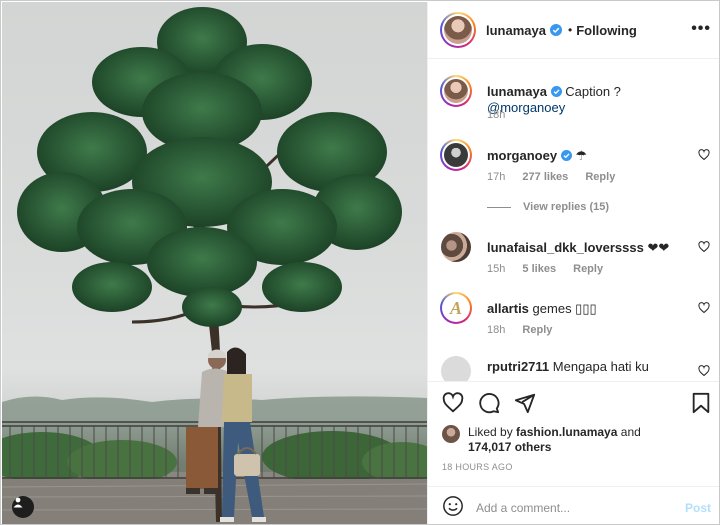  I want to click on comment-input, so click(576, 507).